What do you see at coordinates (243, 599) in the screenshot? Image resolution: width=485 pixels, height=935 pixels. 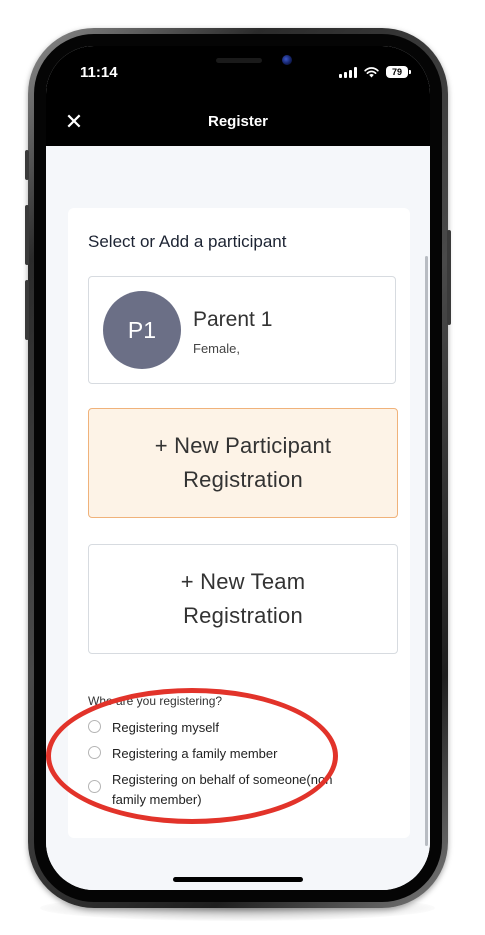 I see `new-team-registration-button: + New Team Registration` at bounding box center [243, 599].